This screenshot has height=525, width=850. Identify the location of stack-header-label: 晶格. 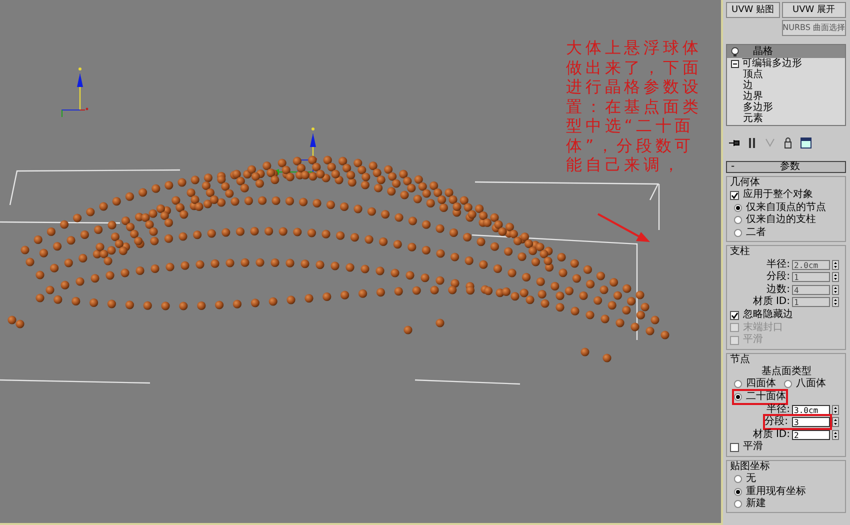
(763, 52).